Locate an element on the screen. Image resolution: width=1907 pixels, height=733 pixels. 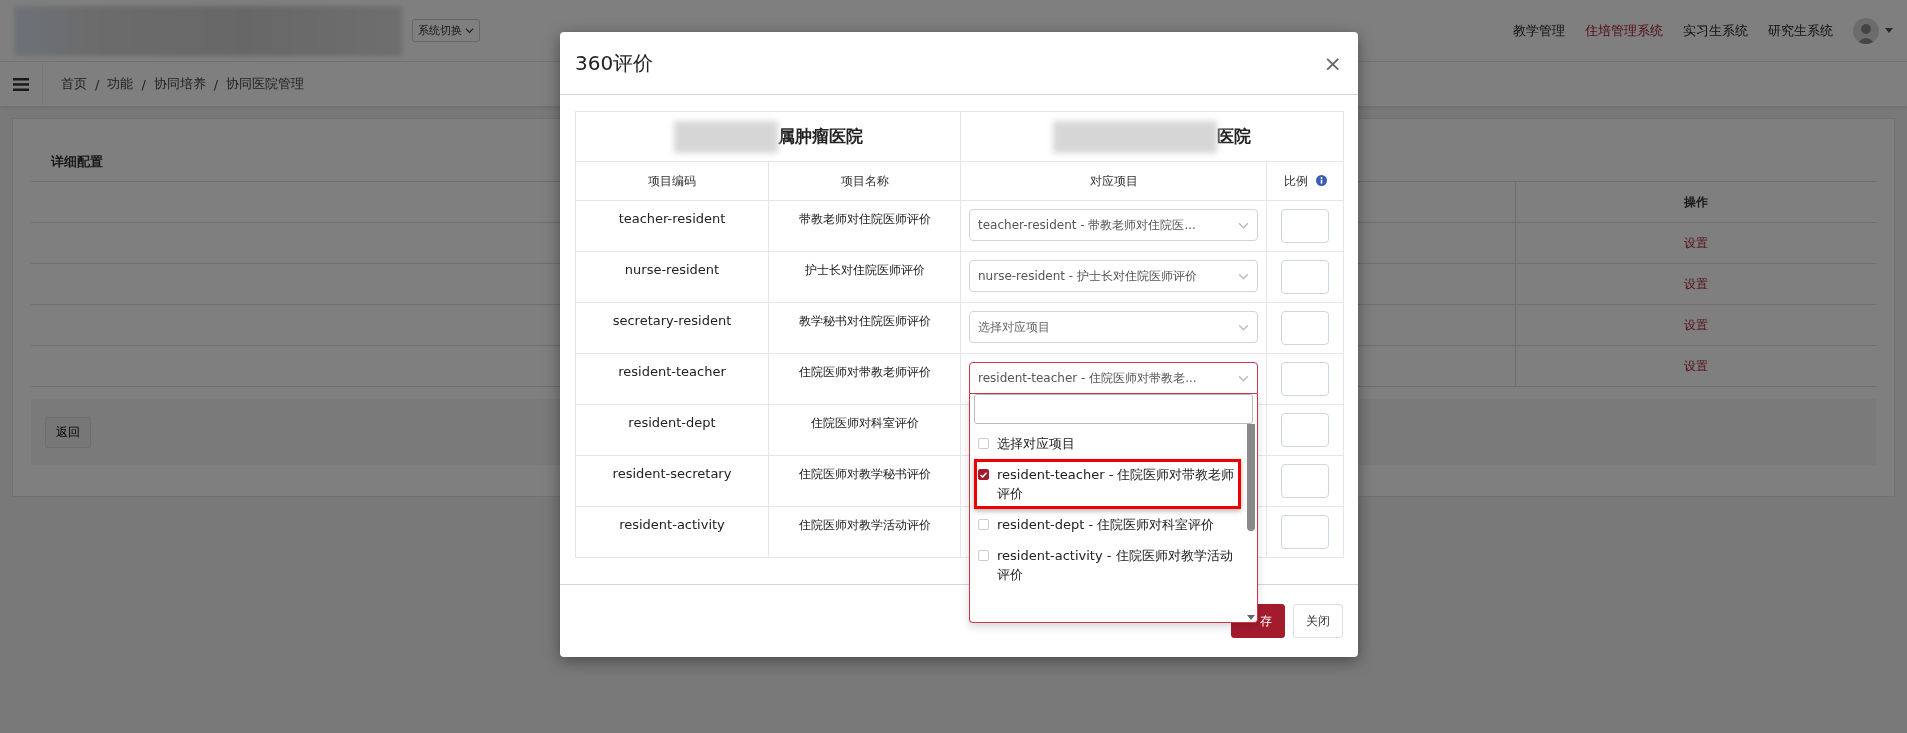
table-cell: 住院医师对科室评价 is located at coordinates (864, 423).